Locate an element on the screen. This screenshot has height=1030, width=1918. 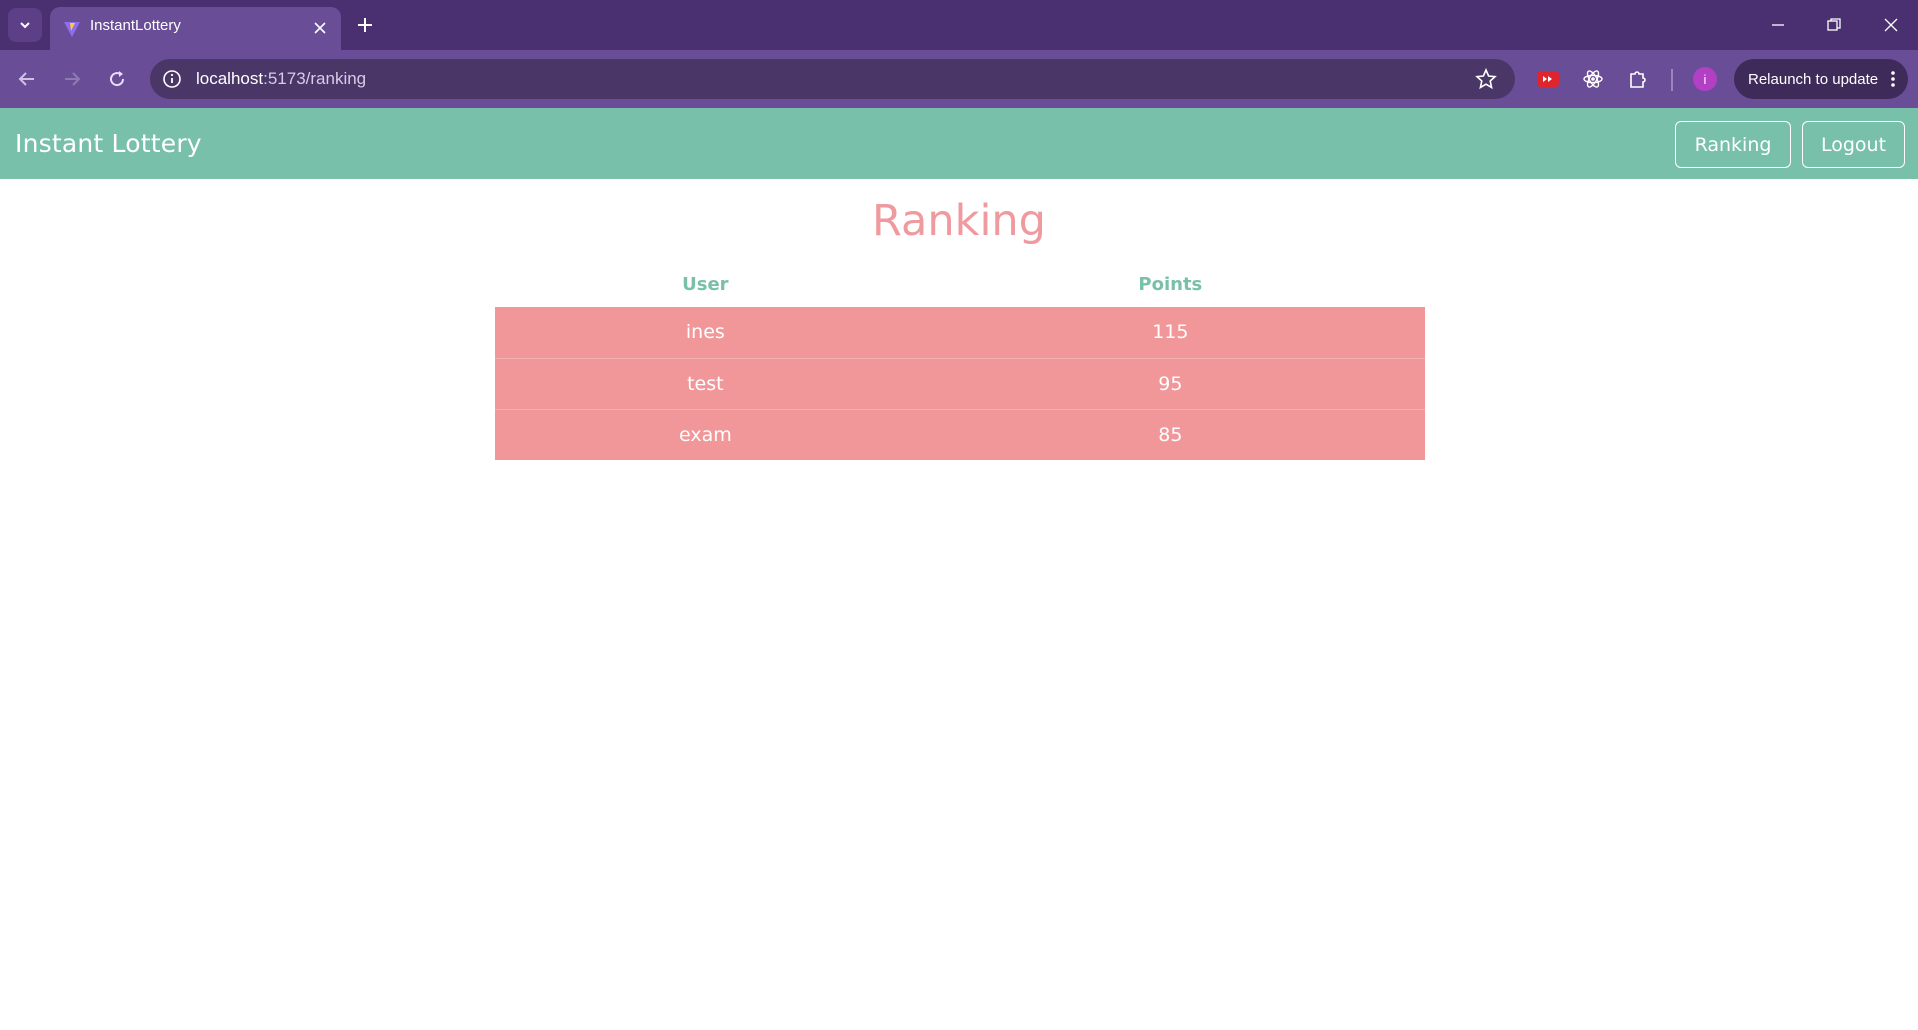
user-cell: test is located at coordinates (705, 383).